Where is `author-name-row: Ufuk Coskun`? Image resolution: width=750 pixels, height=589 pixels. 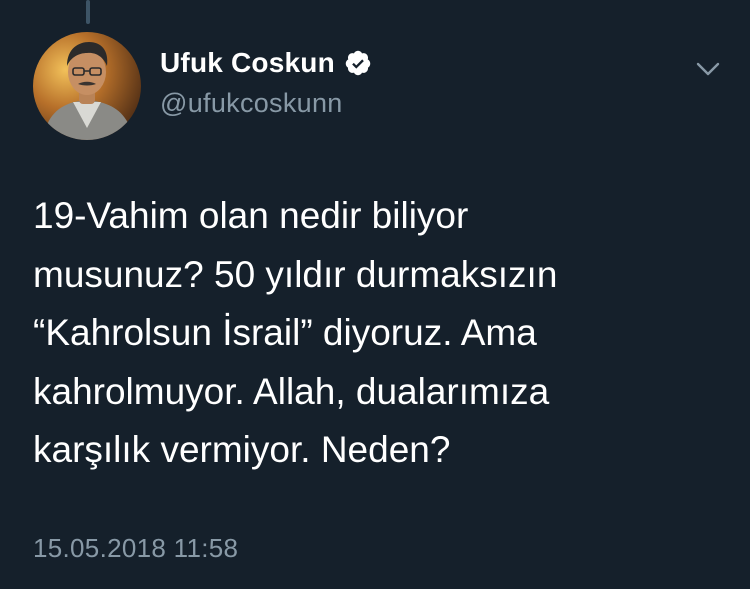
author-name-row: Ufuk Coskun is located at coordinates (266, 63).